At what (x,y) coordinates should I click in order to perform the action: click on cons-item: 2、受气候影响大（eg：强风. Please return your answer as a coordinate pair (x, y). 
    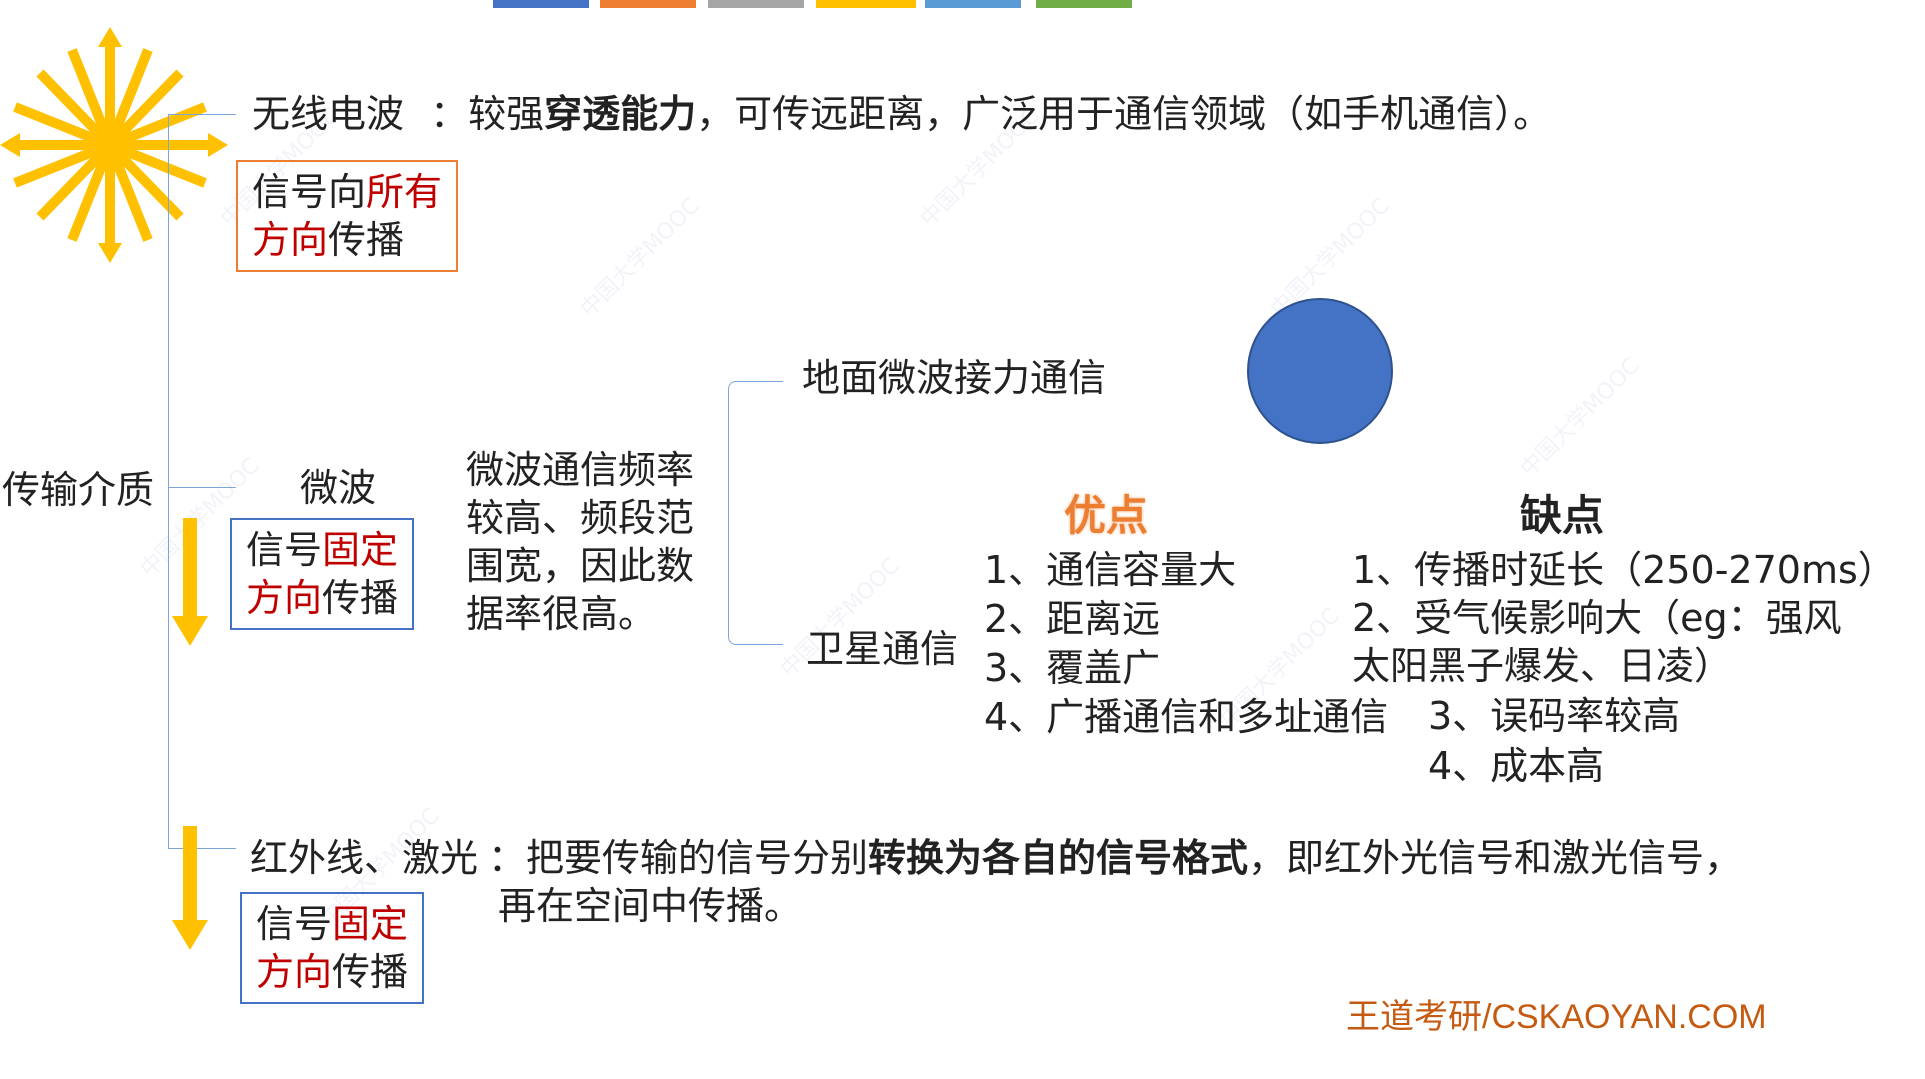
    Looking at the image, I should click on (1597, 618).